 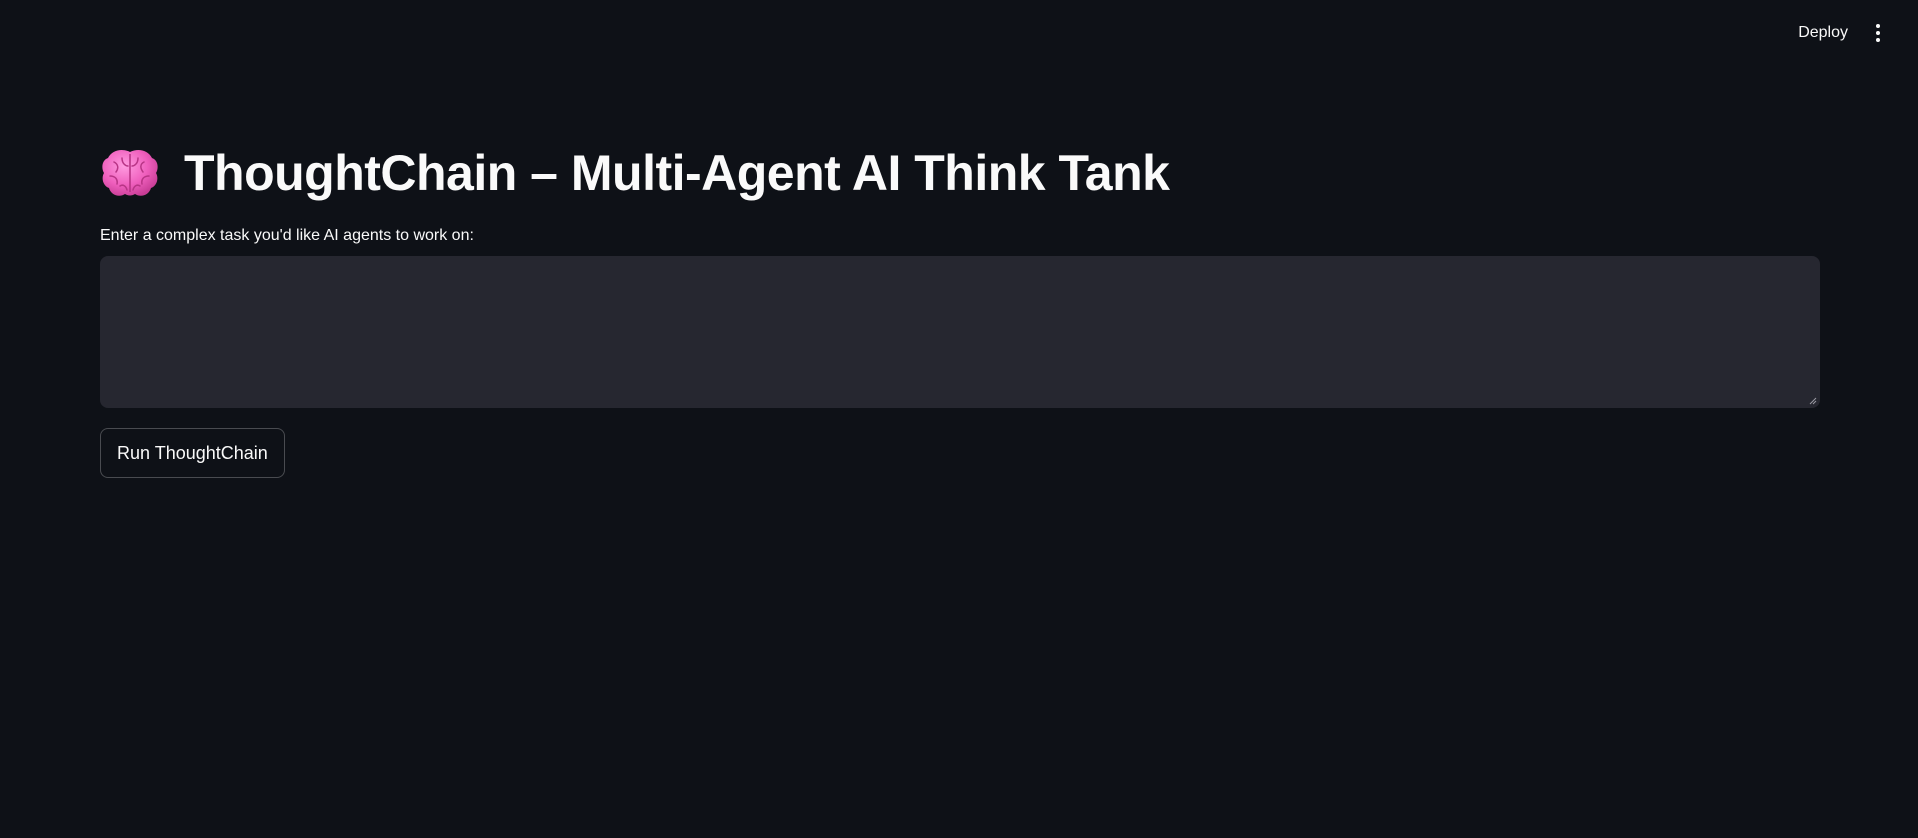 What do you see at coordinates (130, 173) in the screenshot?
I see `brain-icon` at bounding box center [130, 173].